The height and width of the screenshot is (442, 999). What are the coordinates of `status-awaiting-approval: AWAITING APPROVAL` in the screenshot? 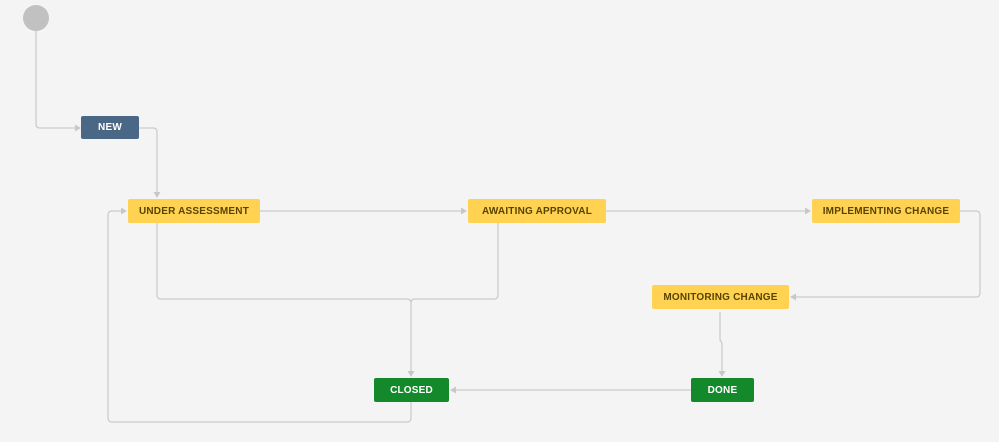 It's located at (537, 211).